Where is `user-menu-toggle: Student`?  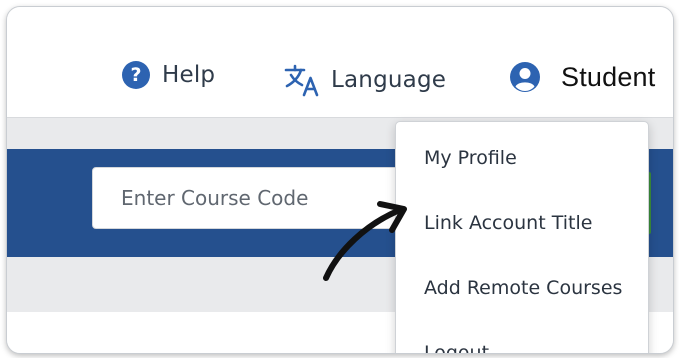 user-menu-toggle: Student is located at coordinates (582, 77).